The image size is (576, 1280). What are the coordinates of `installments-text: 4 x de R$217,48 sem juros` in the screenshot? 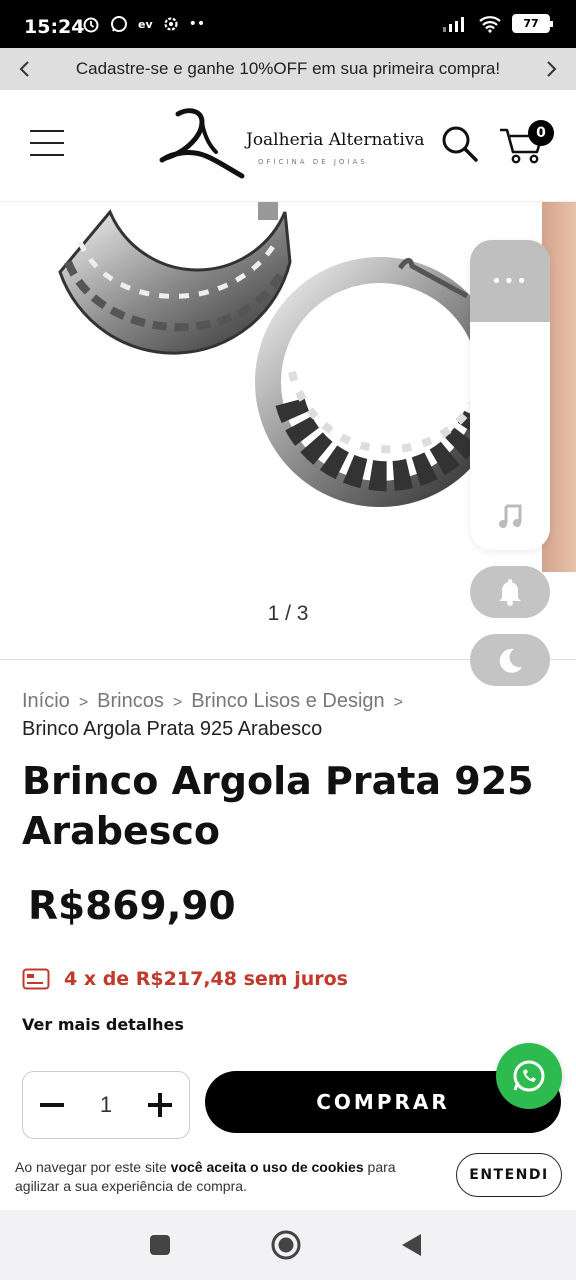 It's located at (206, 979).